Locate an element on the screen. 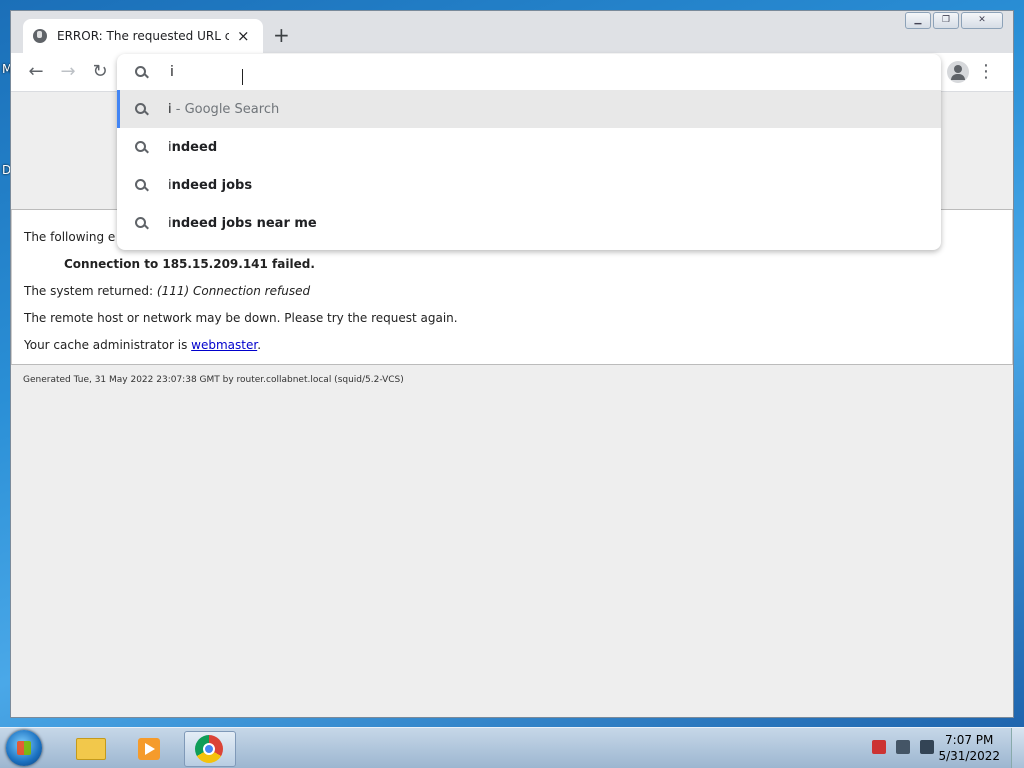 The image size is (1024, 768). tab-close-button: × is located at coordinates (243, 36).